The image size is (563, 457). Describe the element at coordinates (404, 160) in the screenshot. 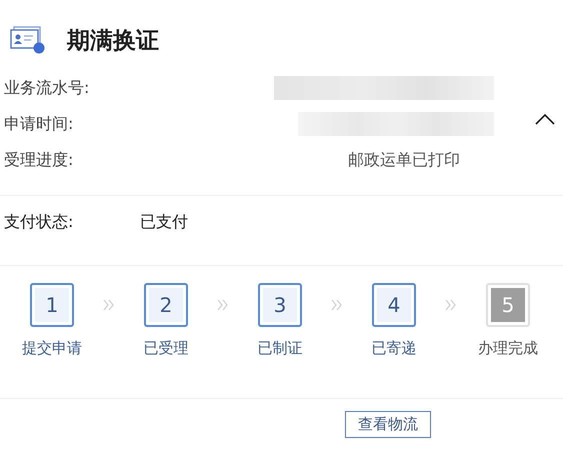

I see `field-value: 邮政运单已打印` at that location.